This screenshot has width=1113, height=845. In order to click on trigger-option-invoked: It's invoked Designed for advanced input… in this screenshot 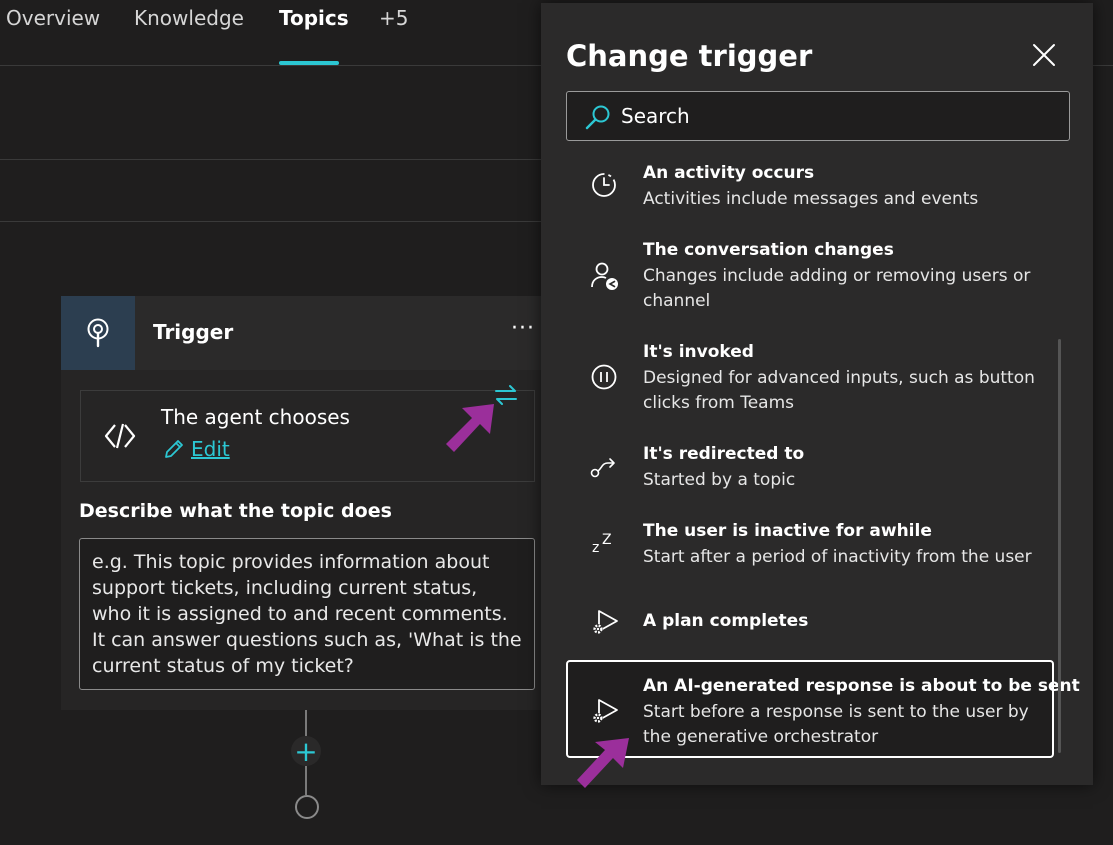, I will do `click(810, 380)`.